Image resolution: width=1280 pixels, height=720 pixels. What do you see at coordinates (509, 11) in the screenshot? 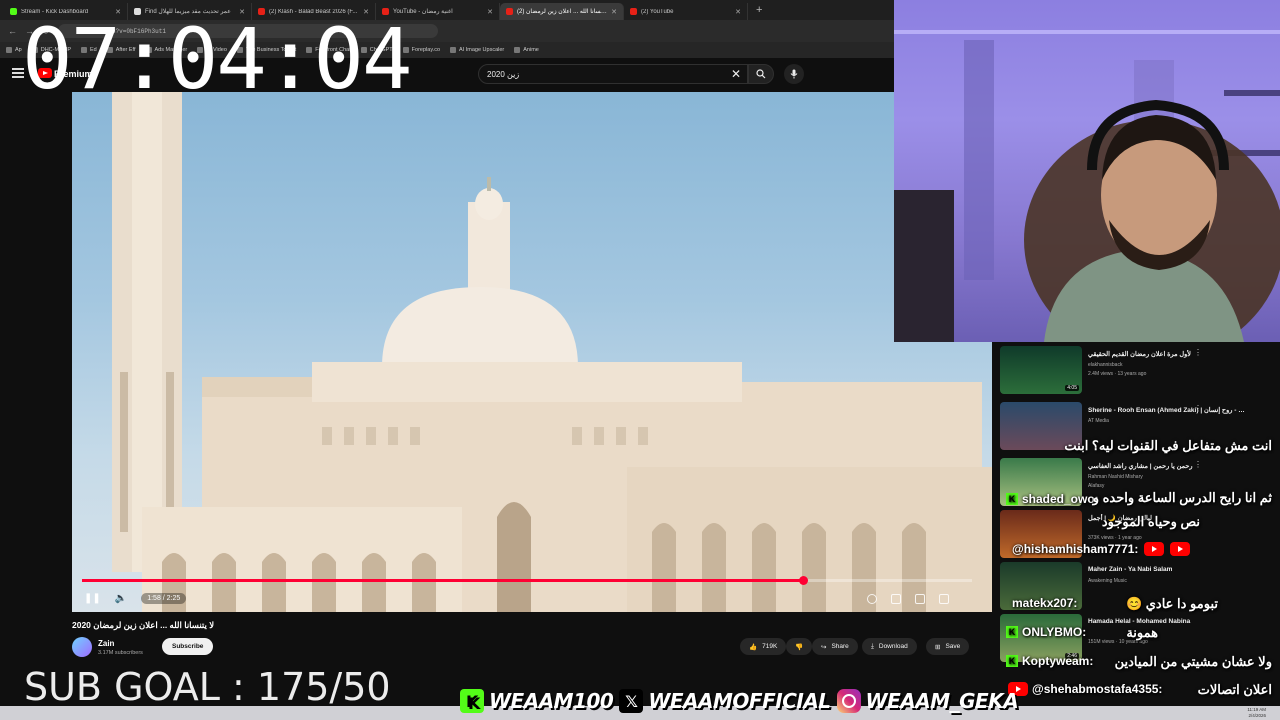
I see `youtube-icon` at bounding box center [509, 11].